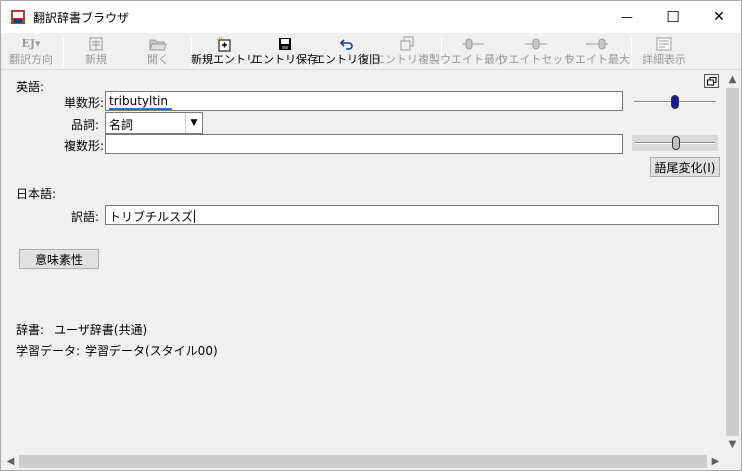 This screenshot has height=471, width=742. I want to click on translation-label: 訳語:, so click(85, 217).